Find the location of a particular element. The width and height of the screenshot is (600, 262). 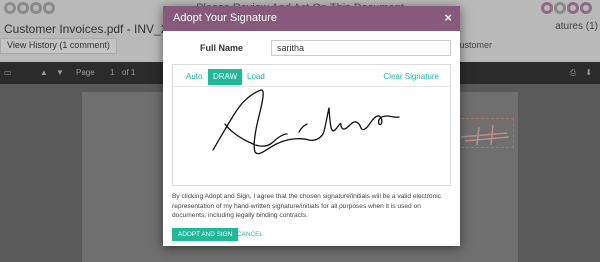

signature-mode-tabs: Auto DRAW Load Clear Signature is located at coordinates (311, 76).